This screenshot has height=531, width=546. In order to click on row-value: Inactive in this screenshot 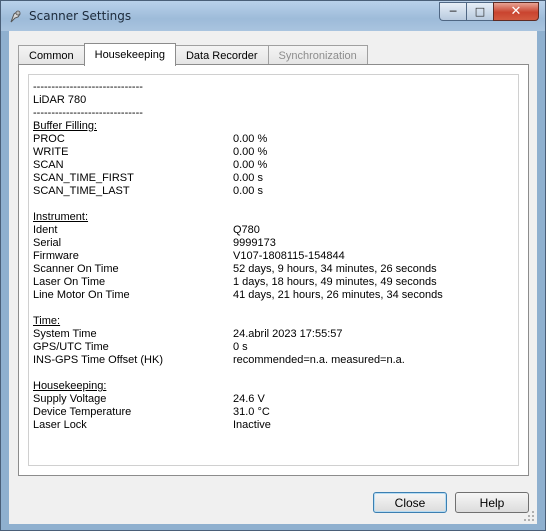, I will do `click(252, 425)`.